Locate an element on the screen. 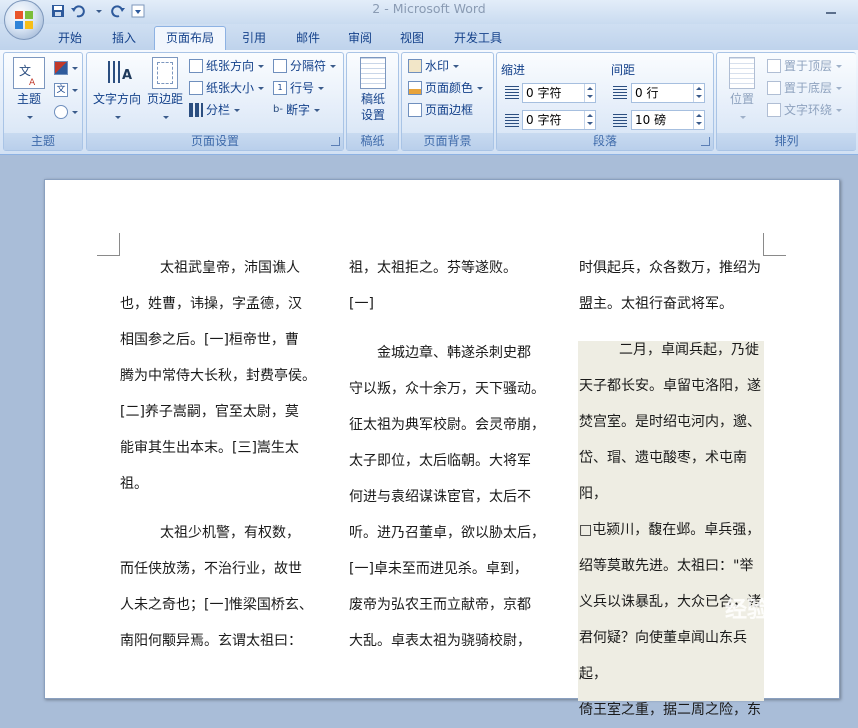 This screenshot has height=728, width=858. orientation-button: 纸张方向 is located at coordinates (227, 66).